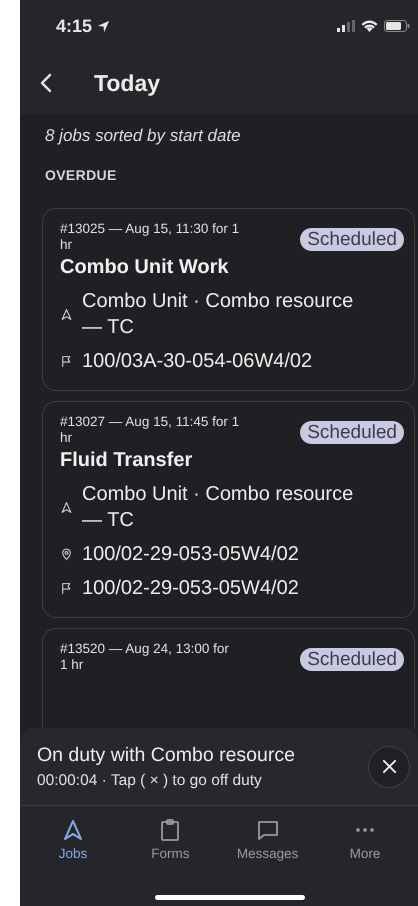 The height and width of the screenshot is (906, 418). Describe the element at coordinates (364, 830) in the screenshot. I see `more-icon` at that location.